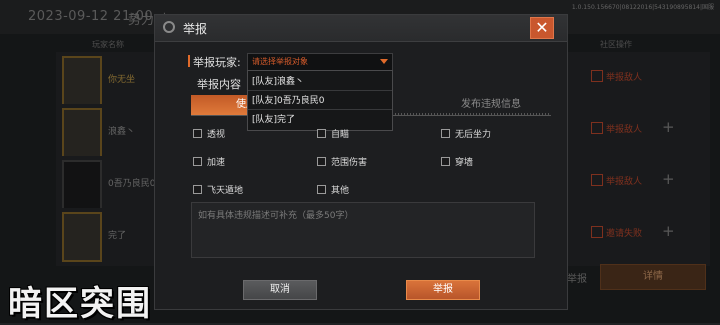  What do you see at coordinates (349, 163) in the screenshot?
I see `checkbox-label: 范围伤害` at bounding box center [349, 163].